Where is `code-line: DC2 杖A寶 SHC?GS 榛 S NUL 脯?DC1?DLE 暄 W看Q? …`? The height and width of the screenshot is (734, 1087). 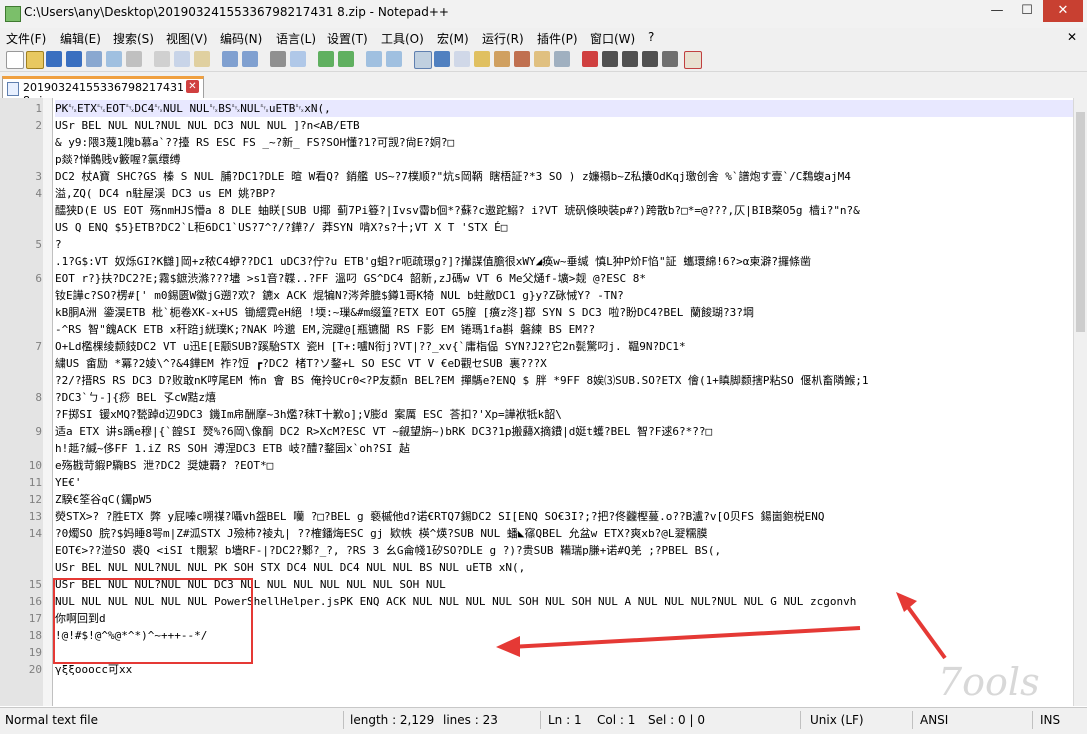 code-line: DC2 杖A寶 SHC?GS 榛 S NUL 脯?DC1?DLE 暄 W看Q? … is located at coordinates (564, 176).